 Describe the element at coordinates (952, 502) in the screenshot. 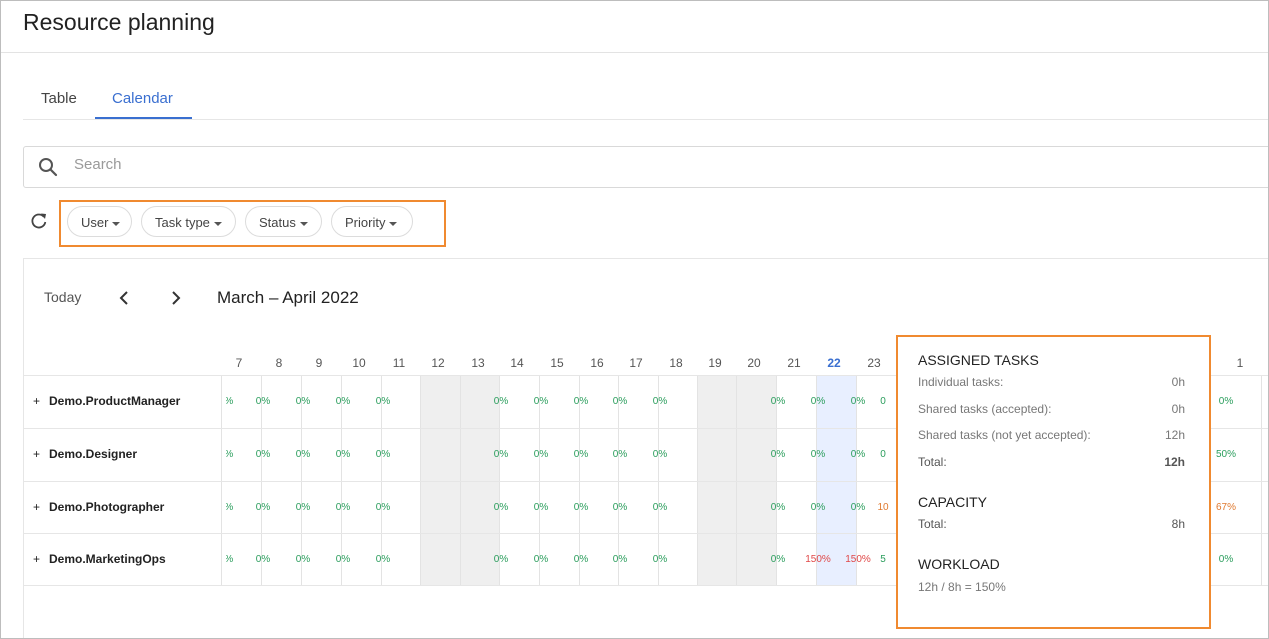

I see `capacity-heading: CAPACITY` at that location.